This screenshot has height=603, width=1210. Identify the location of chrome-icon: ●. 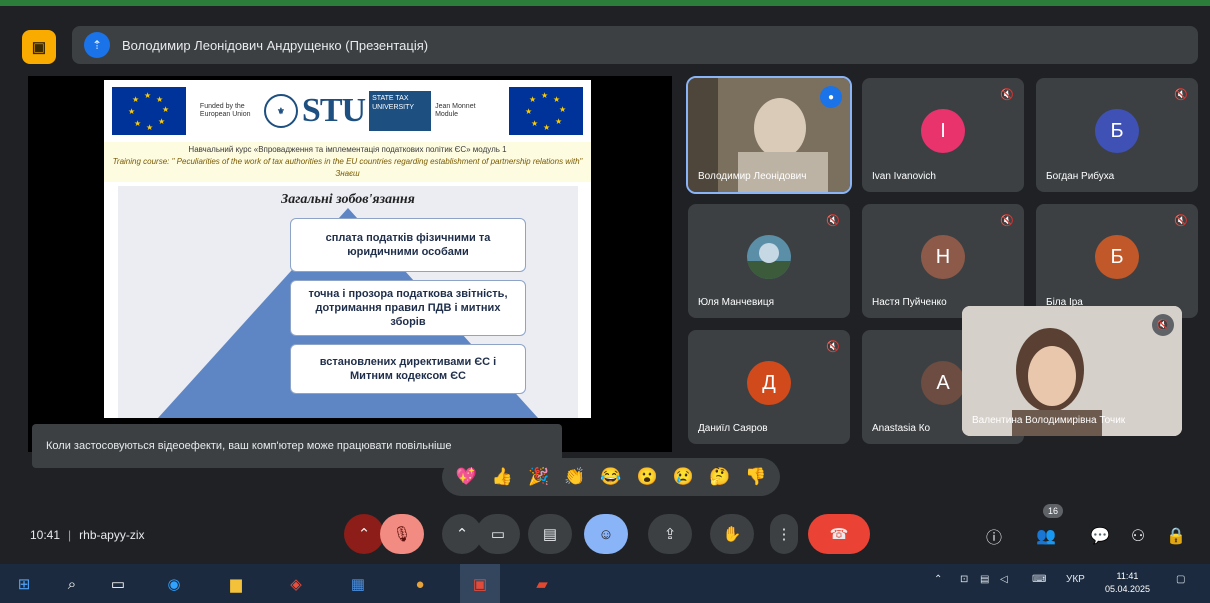
(420, 584).